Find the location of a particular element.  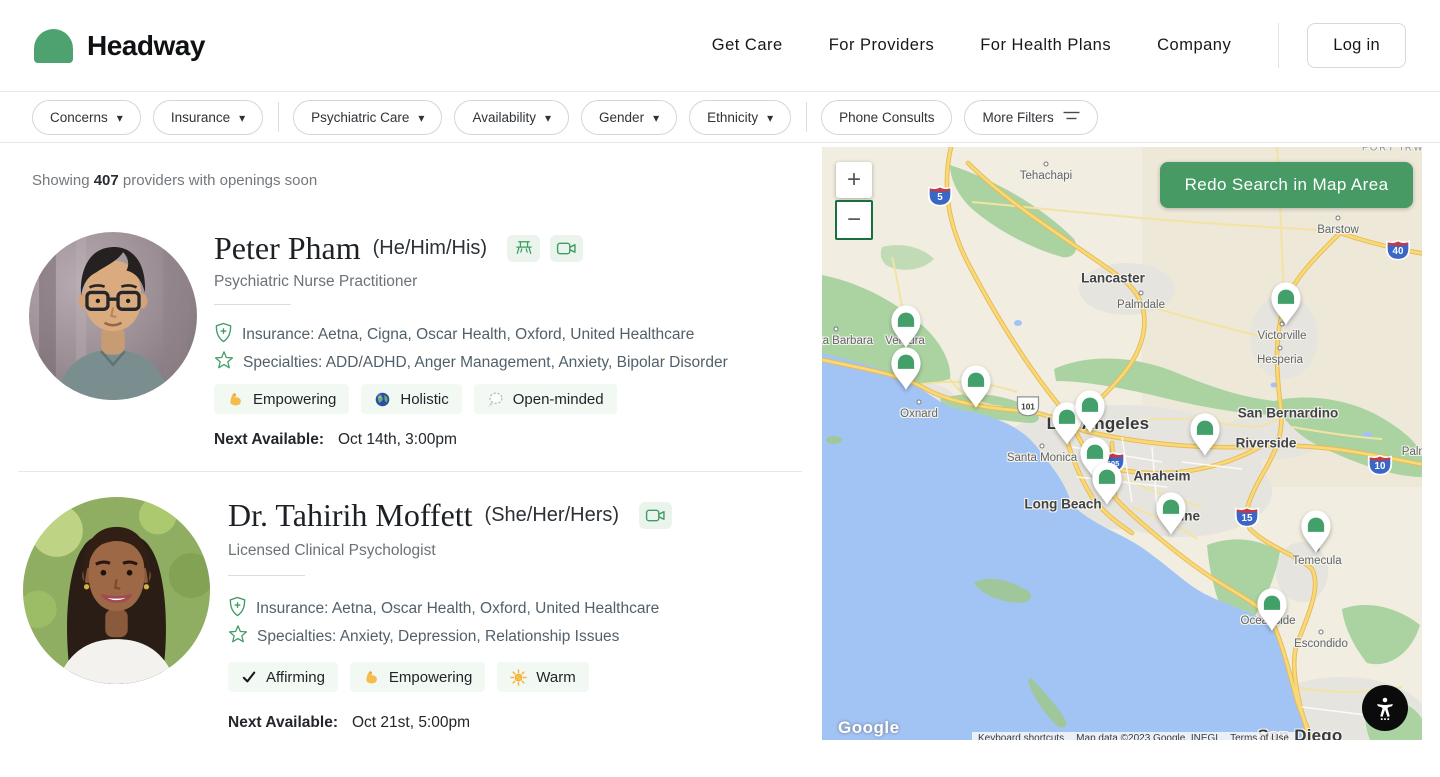

trait-label: Affirming is located at coordinates (295, 677).